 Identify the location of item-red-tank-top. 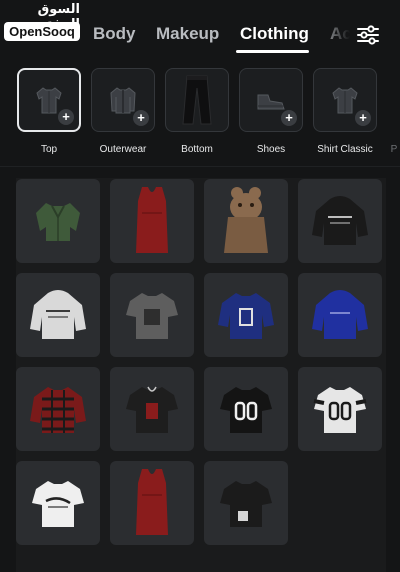
(152, 221).